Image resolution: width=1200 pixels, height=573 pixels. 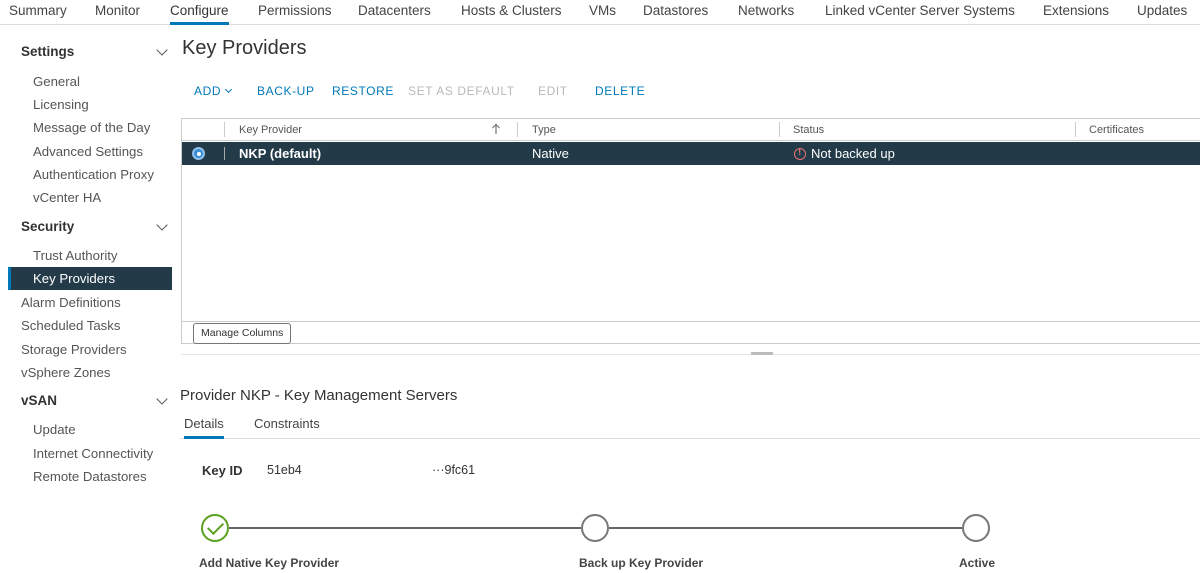 What do you see at coordinates (204, 427) in the screenshot?
I see `tab-details: Details` at bounding box center [204, 427].